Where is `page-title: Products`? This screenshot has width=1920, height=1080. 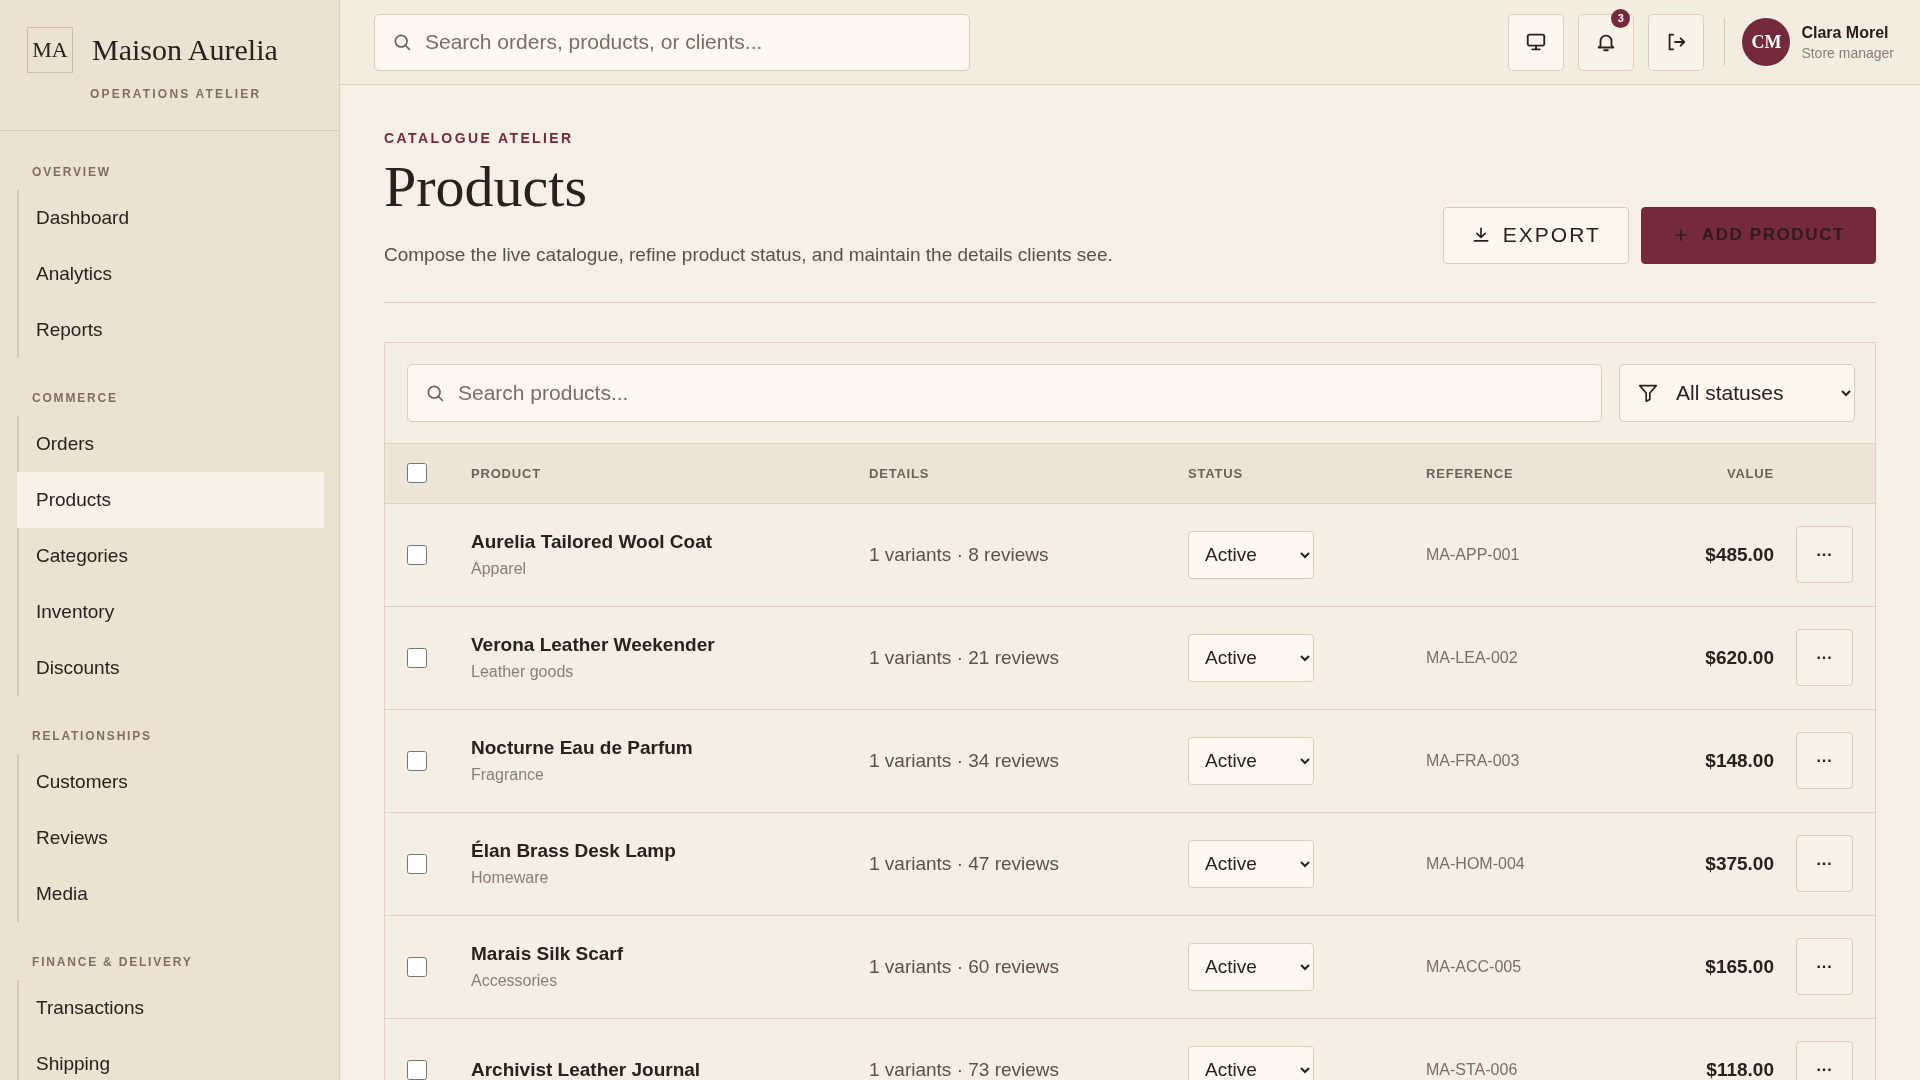 page-title: Products is located at coordinates (486, 187).